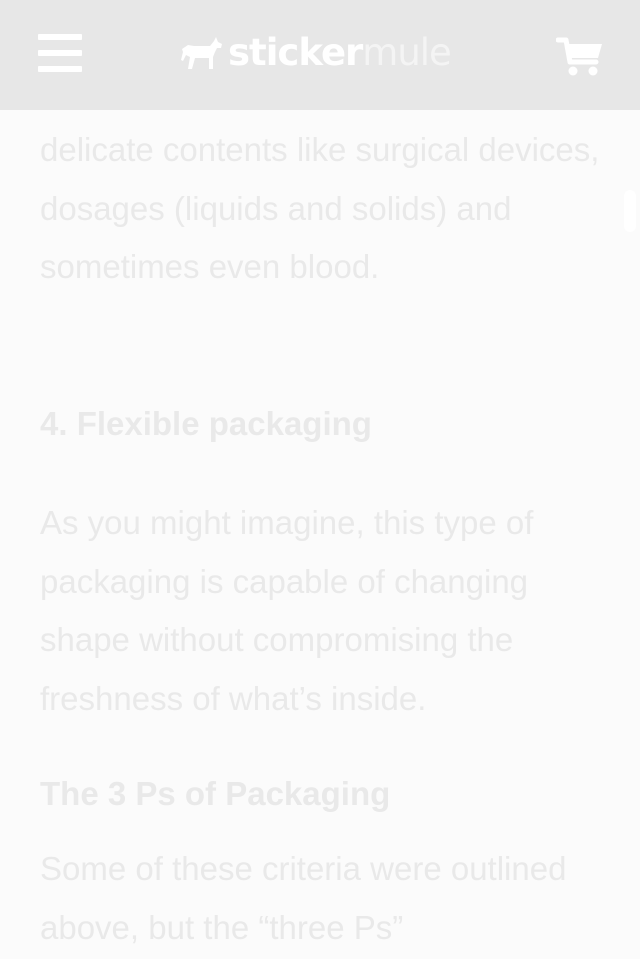 The image size is (640, 959). I want to click on shopping-cart-icon, so click(579, 57).